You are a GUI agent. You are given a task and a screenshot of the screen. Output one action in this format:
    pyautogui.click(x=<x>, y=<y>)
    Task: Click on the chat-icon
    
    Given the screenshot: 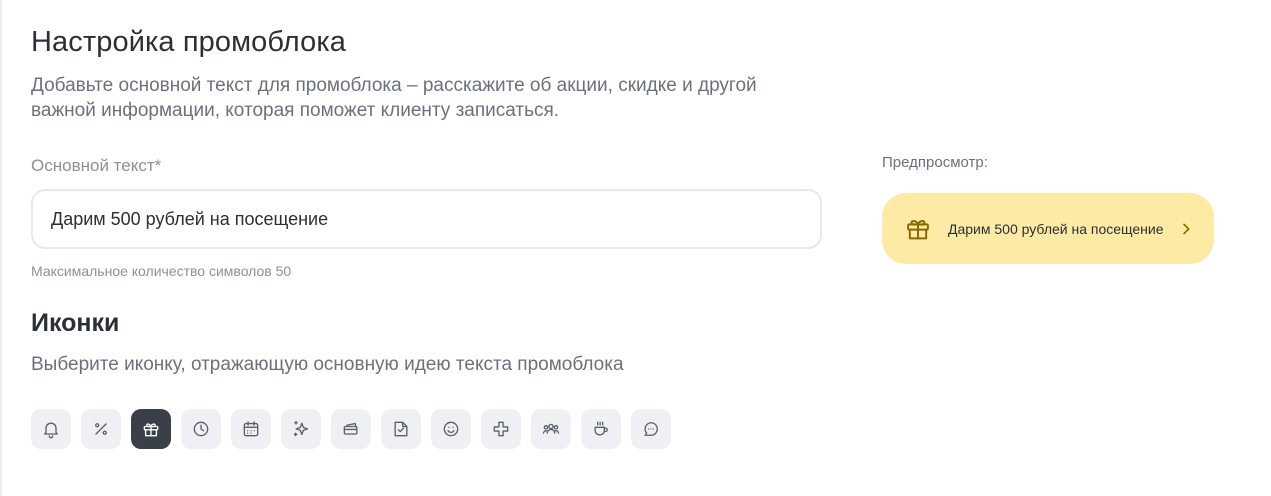 What is the action you would take?
    pyautogui.click(x=651, y=429)
    